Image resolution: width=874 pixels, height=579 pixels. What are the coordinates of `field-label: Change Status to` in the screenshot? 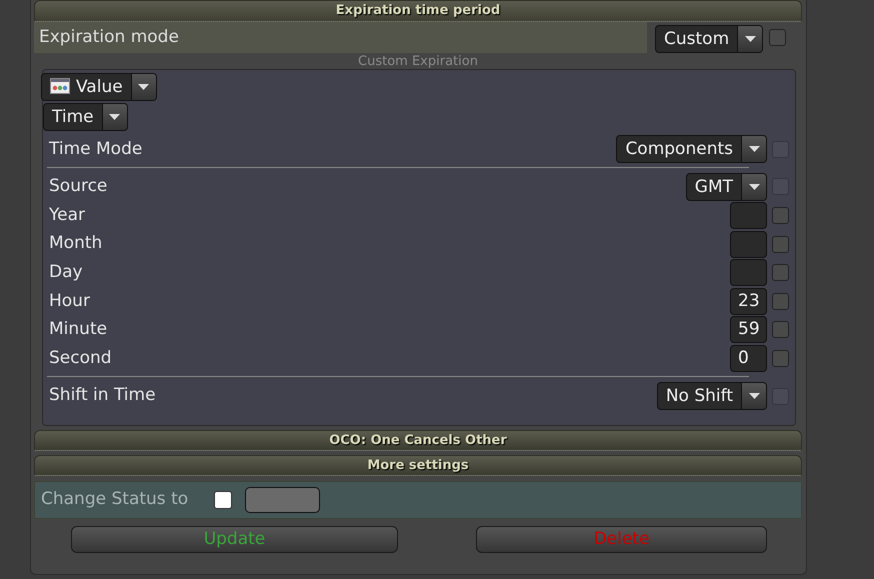 It's located at (114, 500).